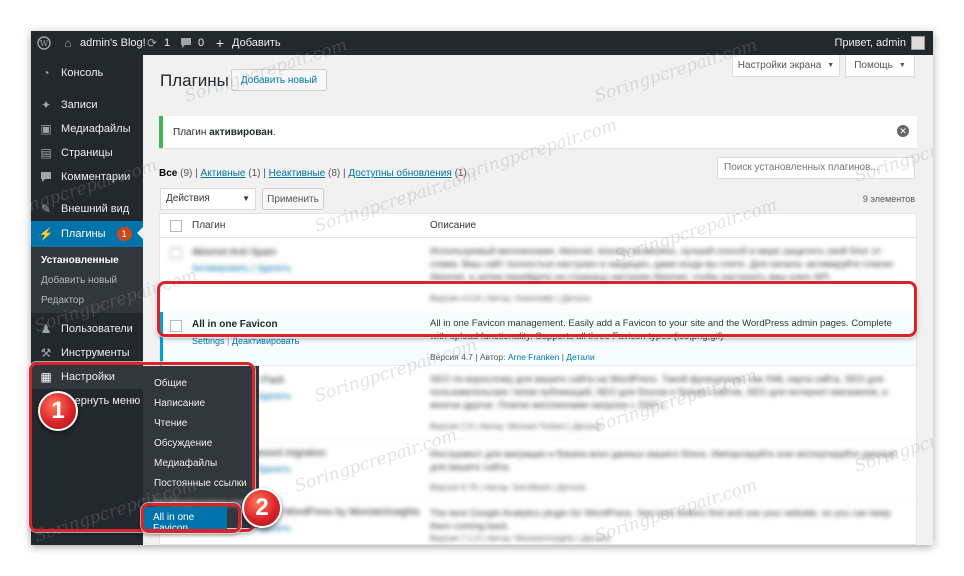 This screenshot has width=964, height=576. Describe the element at coordinates (96, 177) in the screenshot. I see `sidebar-item-label: Комментарии` at that location.